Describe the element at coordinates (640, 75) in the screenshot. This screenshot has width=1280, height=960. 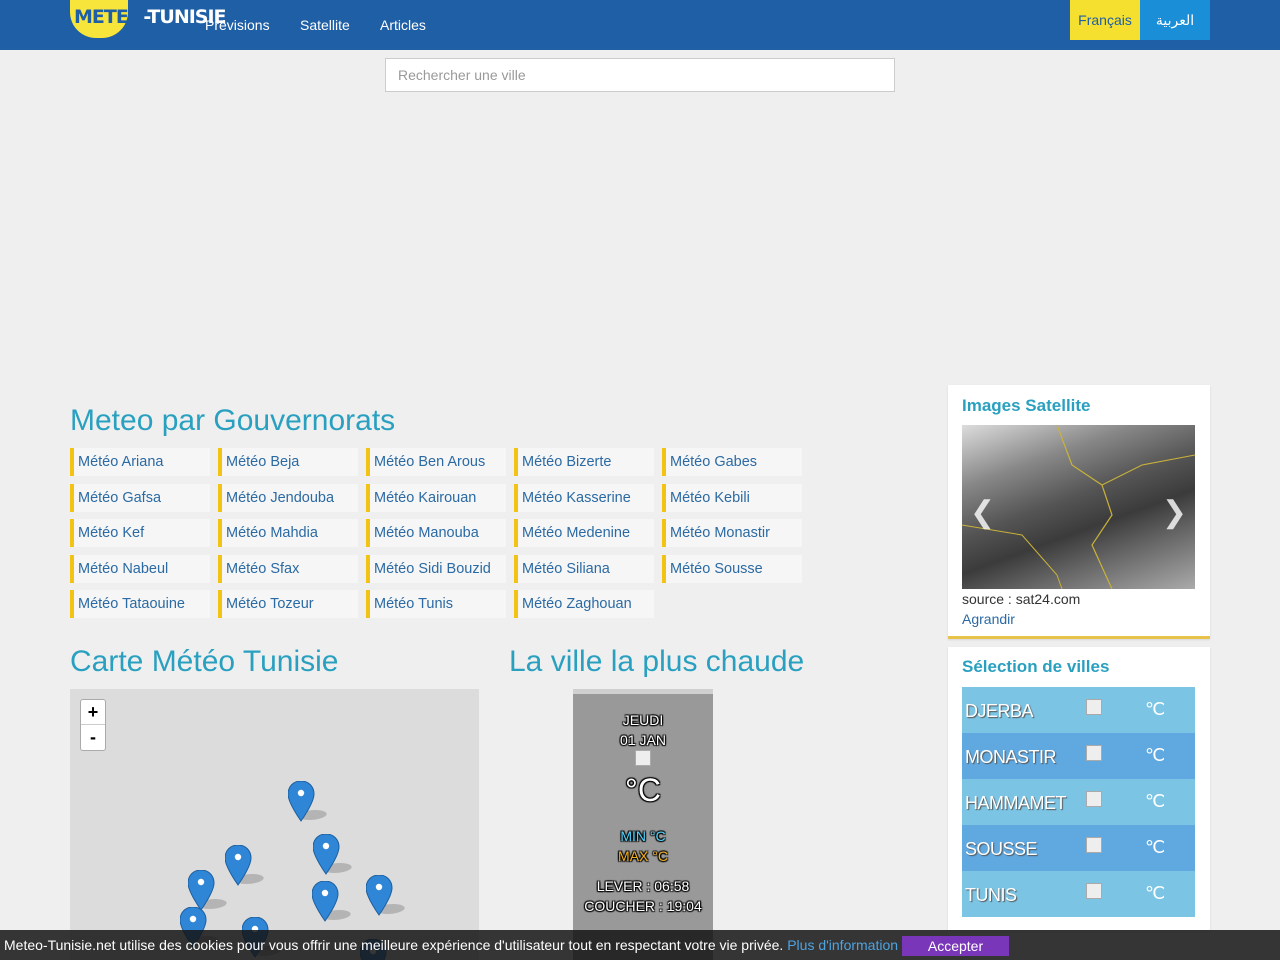
I see `city-search-input` at that location.